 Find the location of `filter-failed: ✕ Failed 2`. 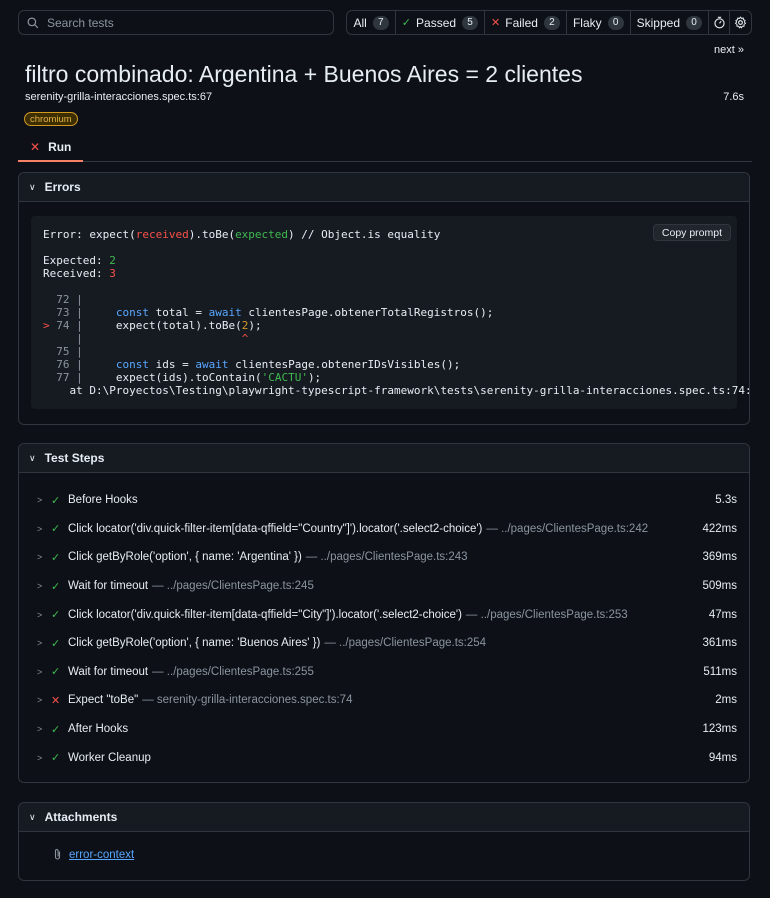

filter-failed: ✕ Failed 2 is located at coordinates (526, 22).